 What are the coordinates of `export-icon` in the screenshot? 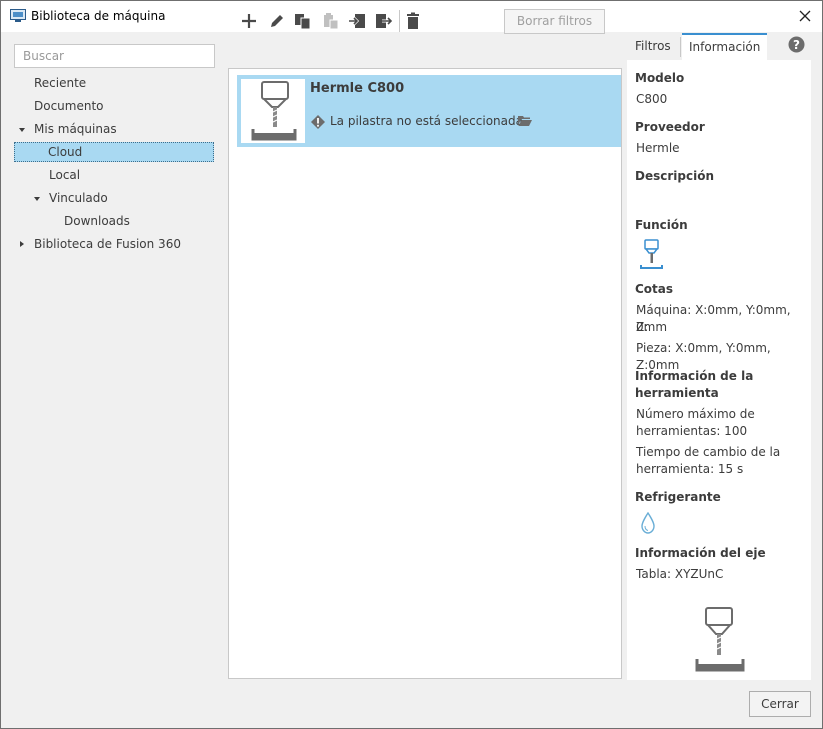 It's located at (384, 21).